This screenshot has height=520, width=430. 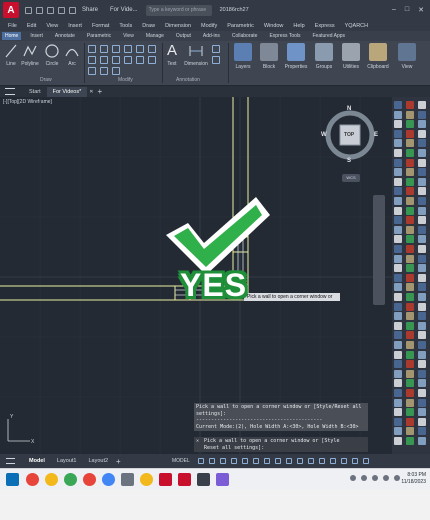 I want to click on extend-icon, so click(x=92, y=71).